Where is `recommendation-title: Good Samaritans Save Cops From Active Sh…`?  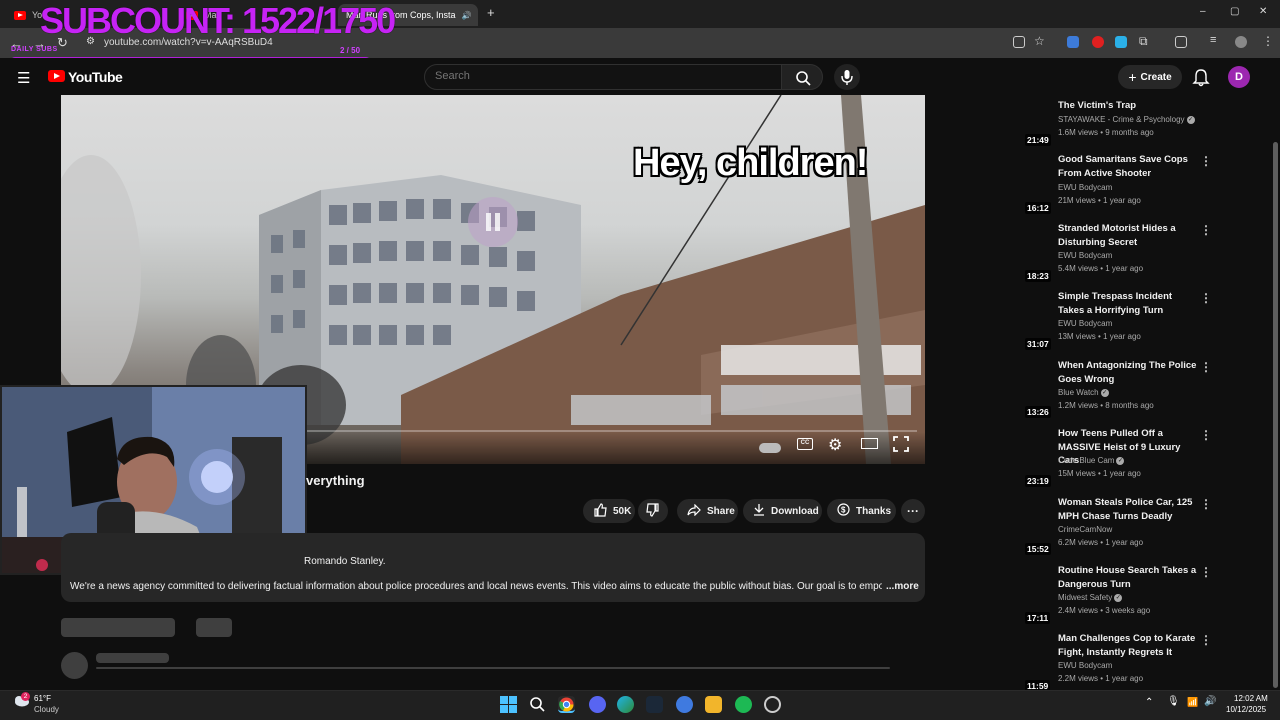 recommendation-title: Good Samaritans Save Cops From Active Sh… is located at coordinates (1128, 166).